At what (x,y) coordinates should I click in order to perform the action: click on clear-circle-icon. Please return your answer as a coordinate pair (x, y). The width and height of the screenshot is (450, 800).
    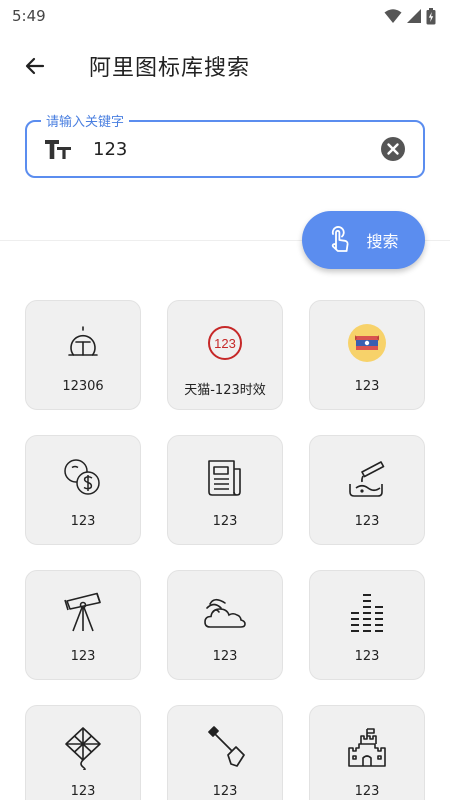
    Looking at the image, I should click on (393, 149).